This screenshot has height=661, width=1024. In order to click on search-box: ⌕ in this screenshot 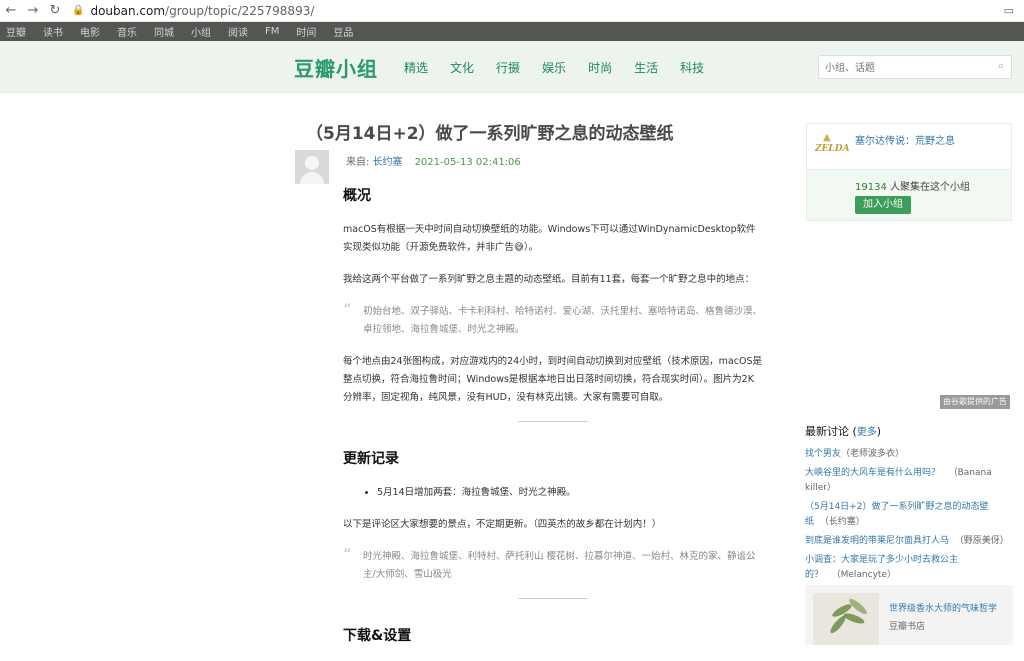, I will do `click(915, 67)`.